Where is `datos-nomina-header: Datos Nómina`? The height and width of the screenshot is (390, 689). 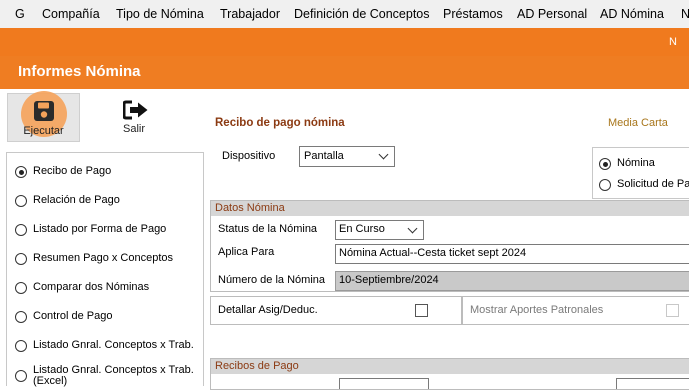 datos-nomina-header: Datos Nómina is located at coordinates (450, 208).